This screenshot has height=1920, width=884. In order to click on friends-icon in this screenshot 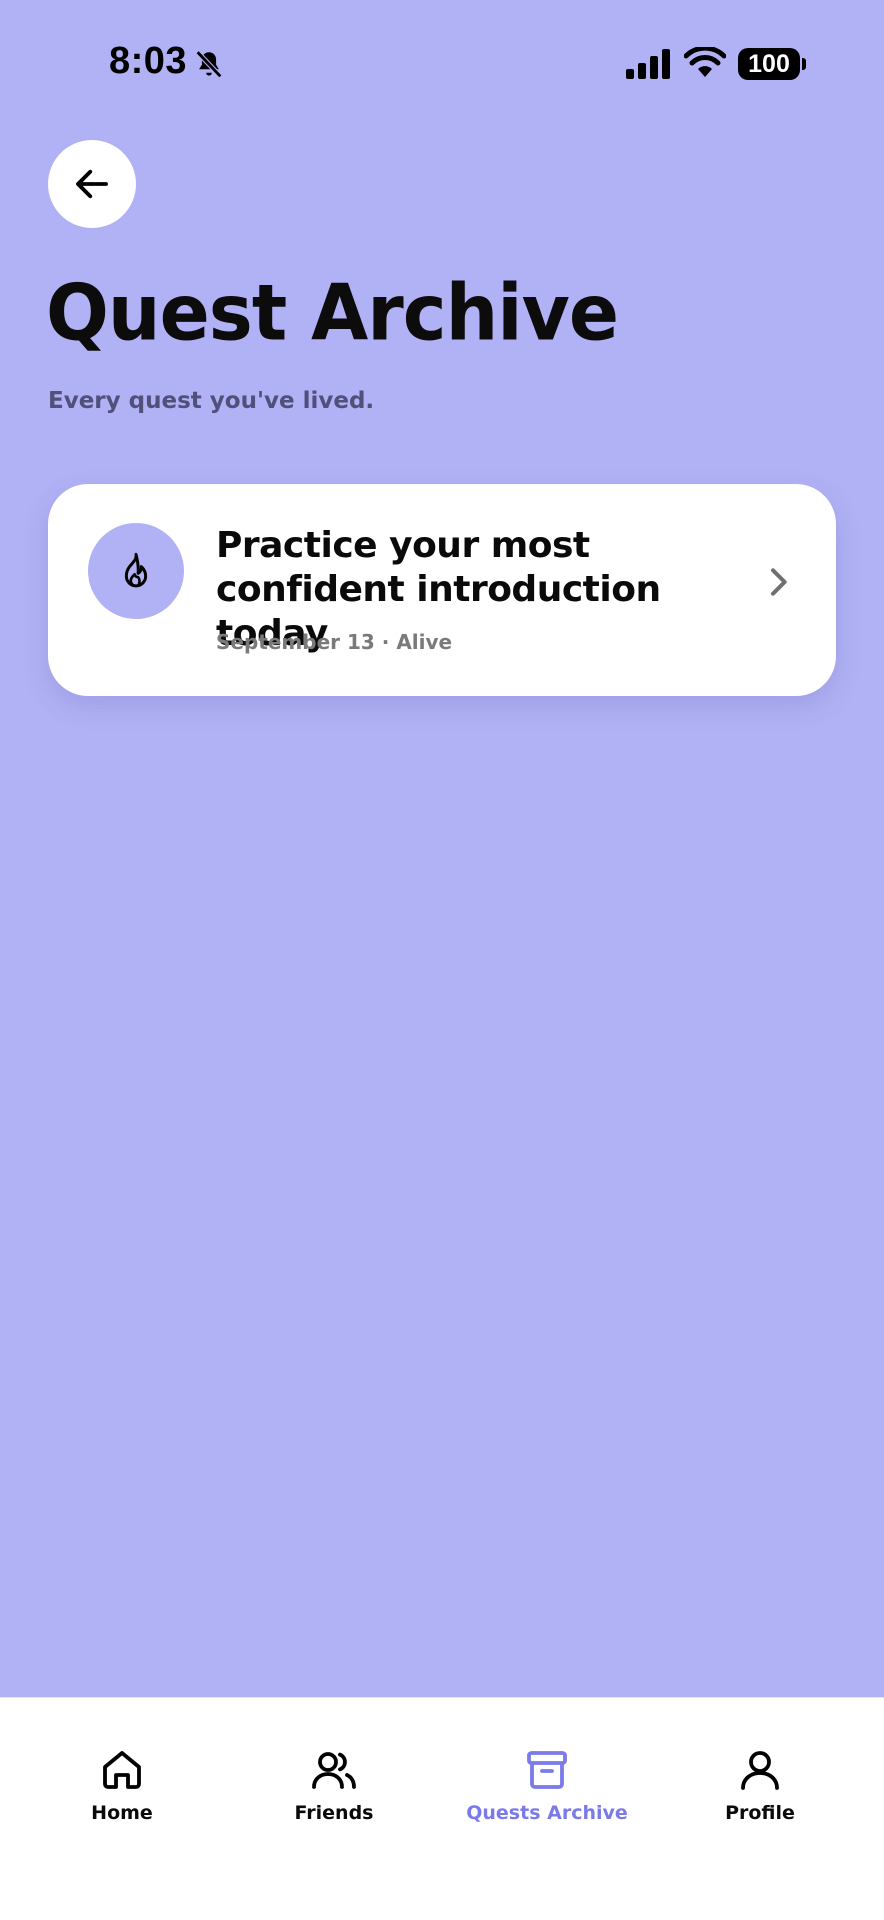, I will do `click(334, 1770)`.